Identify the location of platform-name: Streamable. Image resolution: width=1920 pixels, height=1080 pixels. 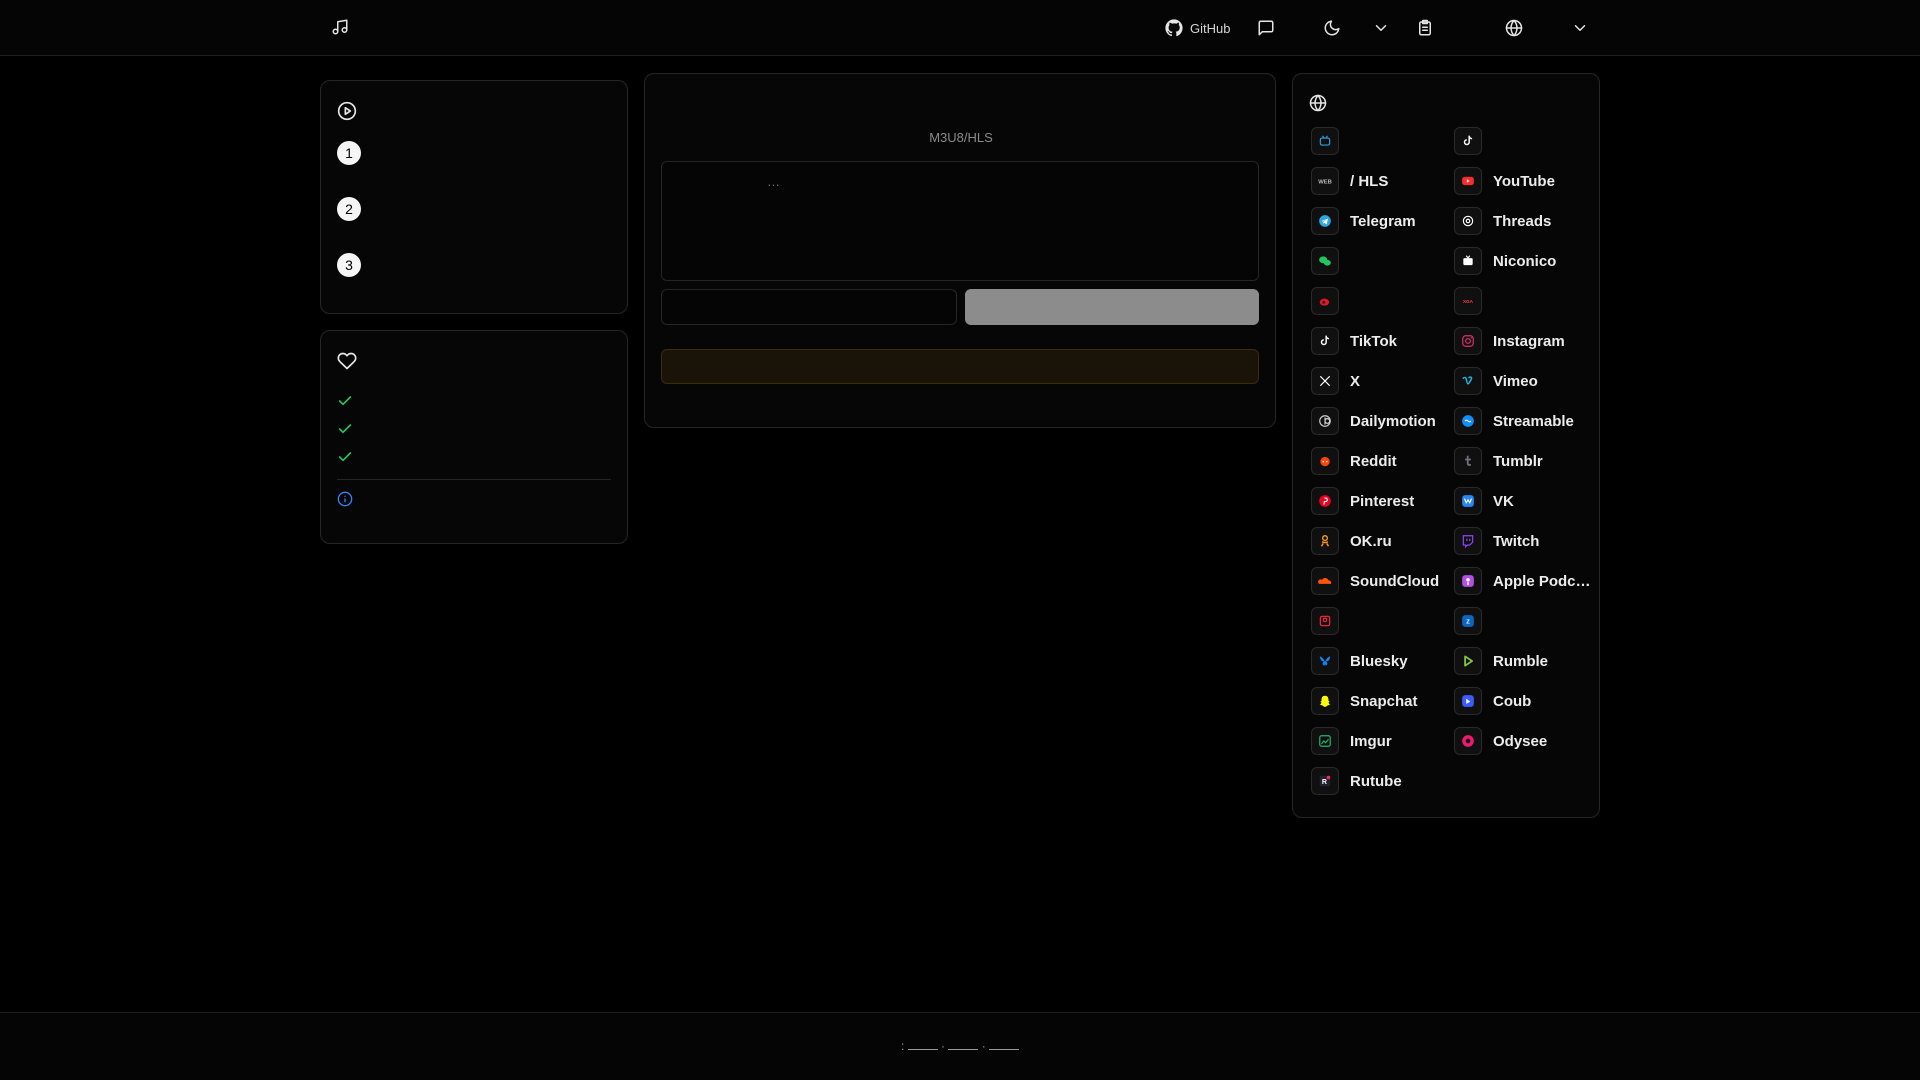
(1533, 421).